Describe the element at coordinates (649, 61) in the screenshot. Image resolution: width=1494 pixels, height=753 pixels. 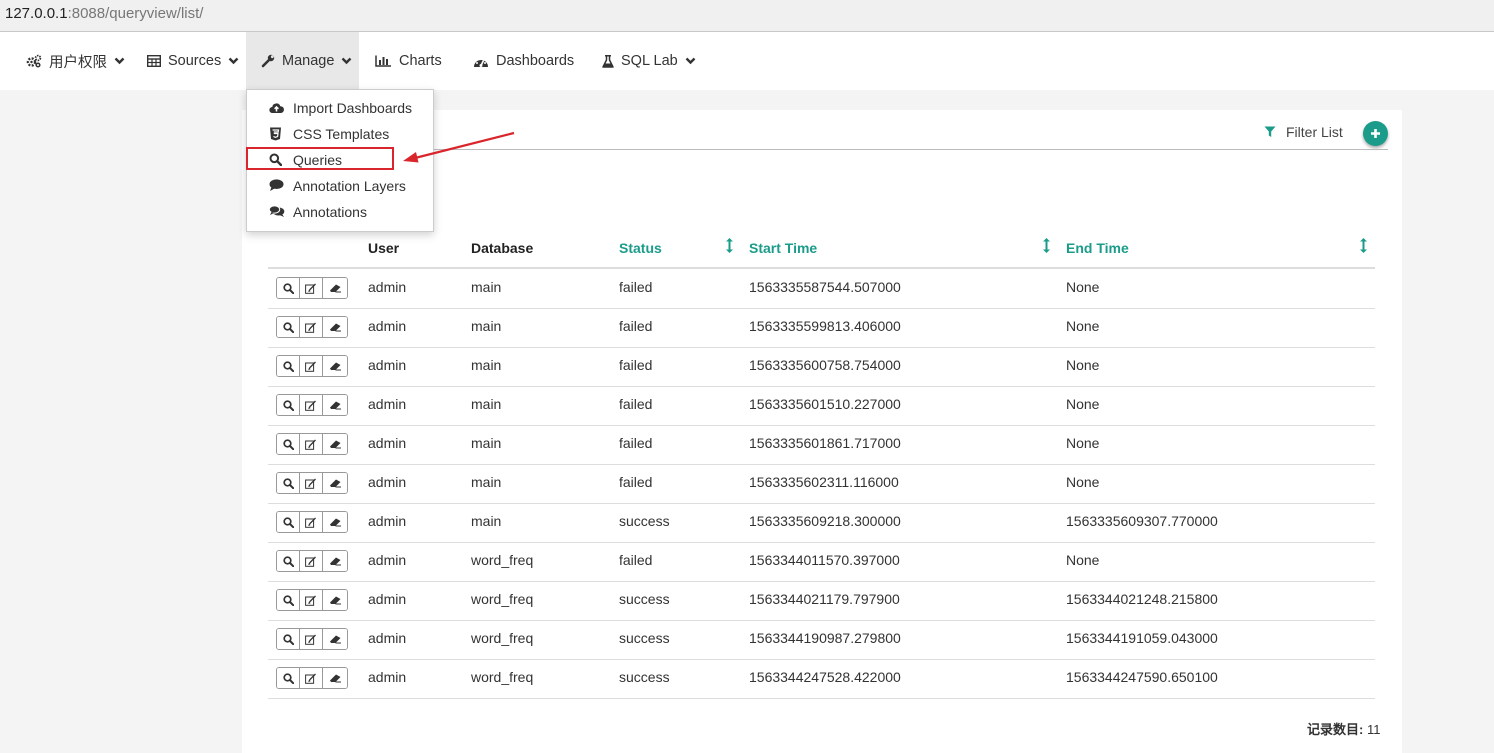
I see `nav-sqllab-menu: SQL Lab` at that location.